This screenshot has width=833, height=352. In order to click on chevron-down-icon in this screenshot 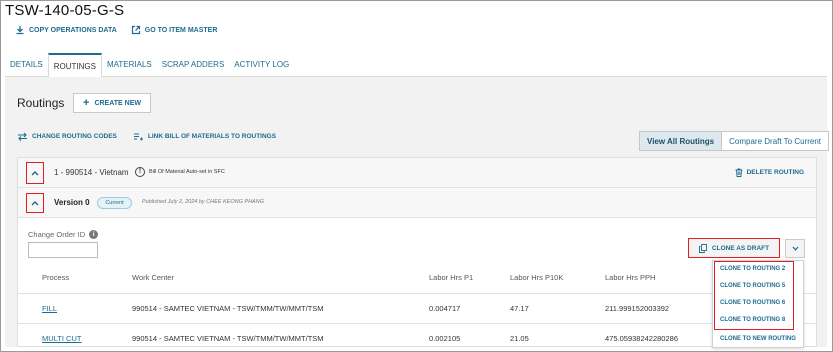, I will do `click(795, 248)`.